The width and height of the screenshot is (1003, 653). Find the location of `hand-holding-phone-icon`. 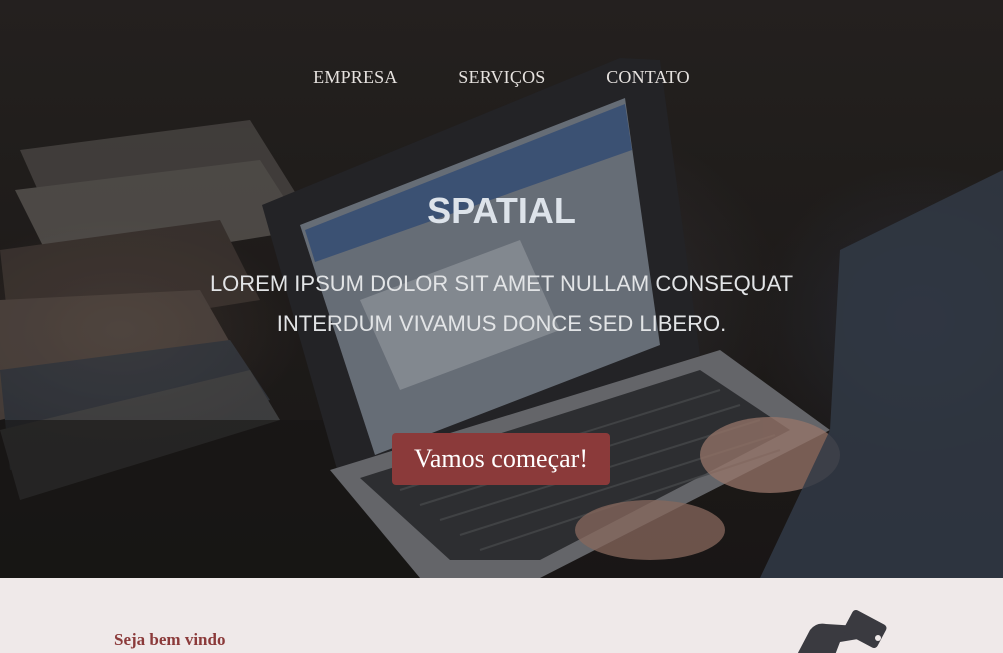

hand-holding-phone-icon is located at coordinates (842, 631).